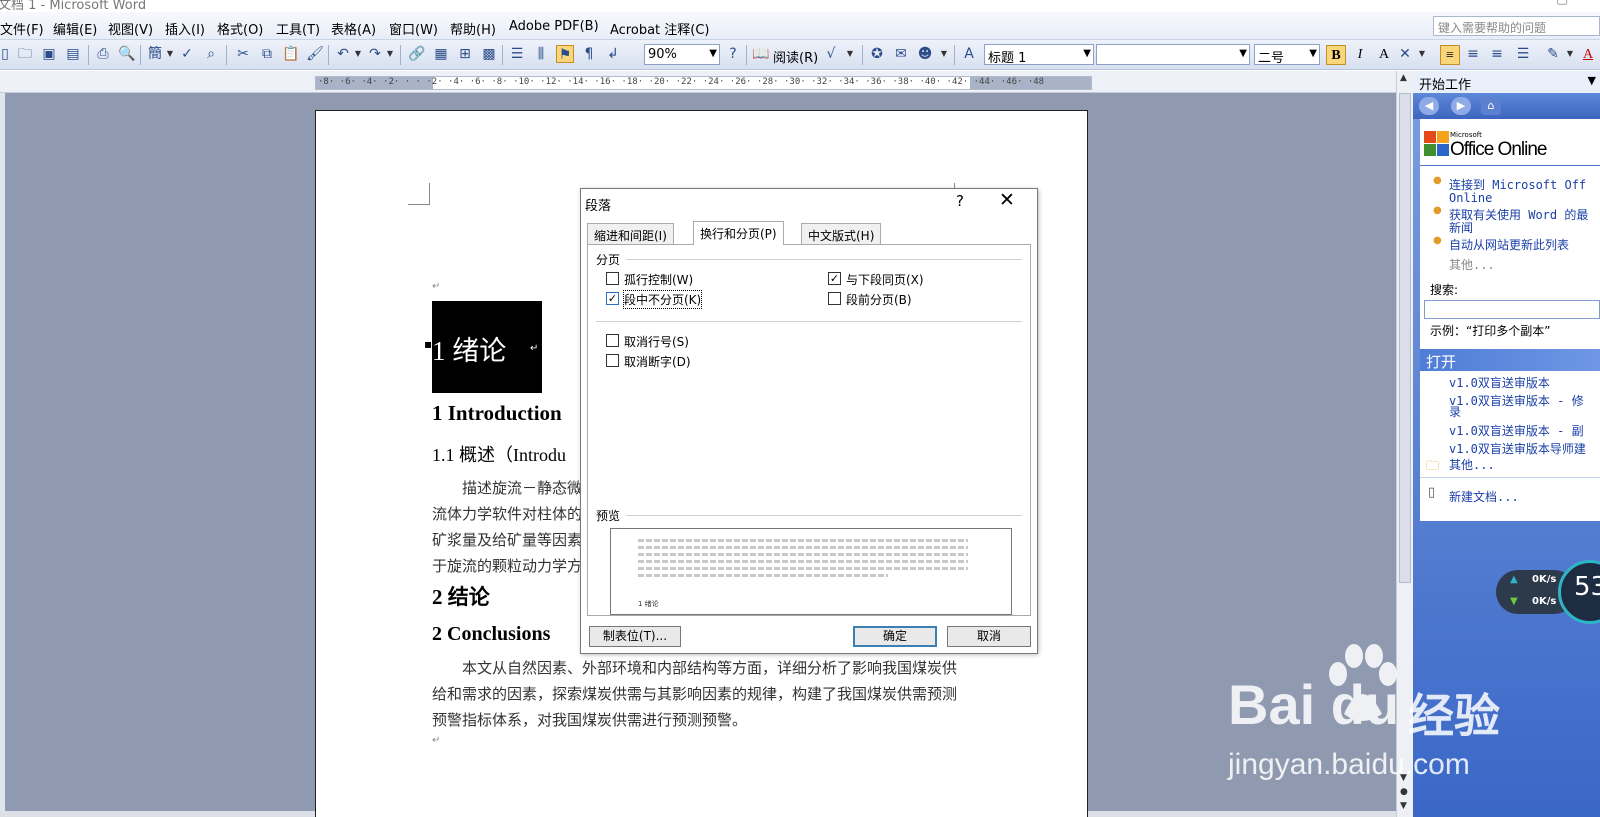 Image resolution: width=1600 pixels, height=817 pixels. What do you see at coordinates (155, 54) in the screenshot?
I see `simplified-chinese-icon: 簡` at bounding box center [155, 54].